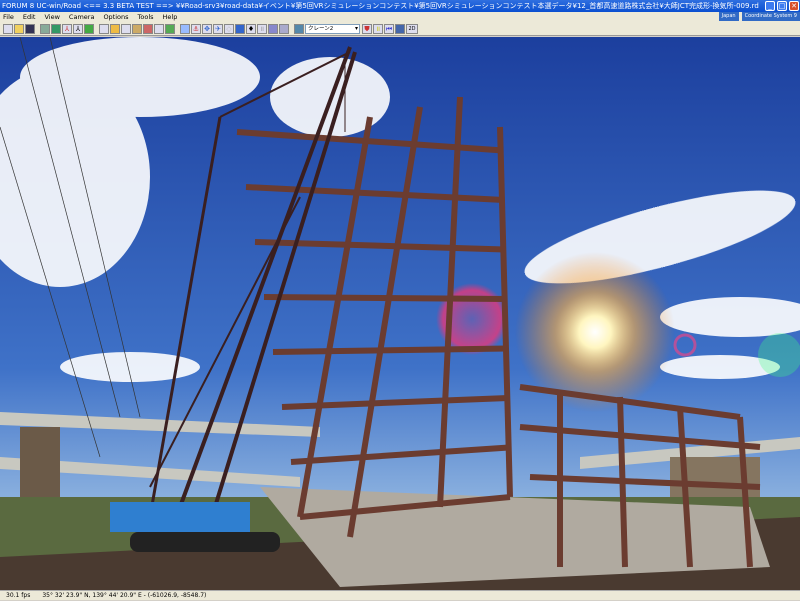 This screenshot has height=601, width=800. Describe the element at coordinates (770, 16) in the screenshot. I see `coordinate-system-button: Coordinate System 9` at that location.